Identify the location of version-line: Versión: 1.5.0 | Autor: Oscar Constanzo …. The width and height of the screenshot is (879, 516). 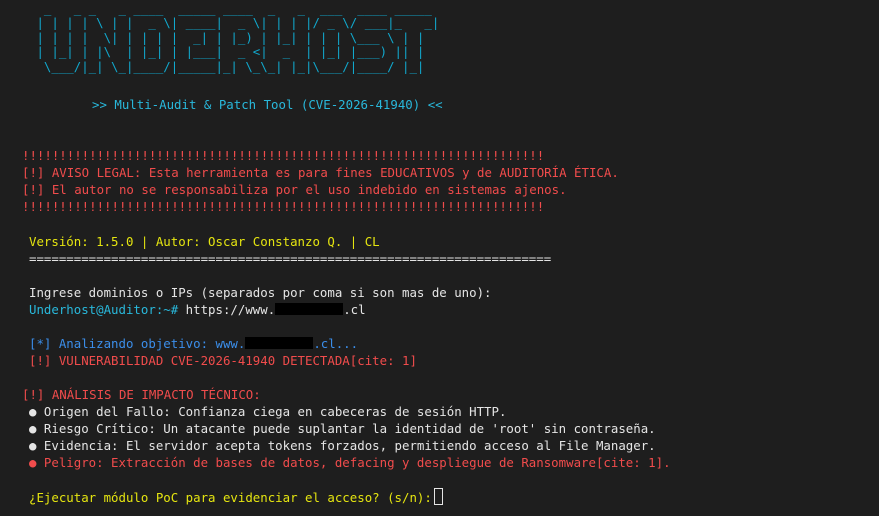
(204, 241).